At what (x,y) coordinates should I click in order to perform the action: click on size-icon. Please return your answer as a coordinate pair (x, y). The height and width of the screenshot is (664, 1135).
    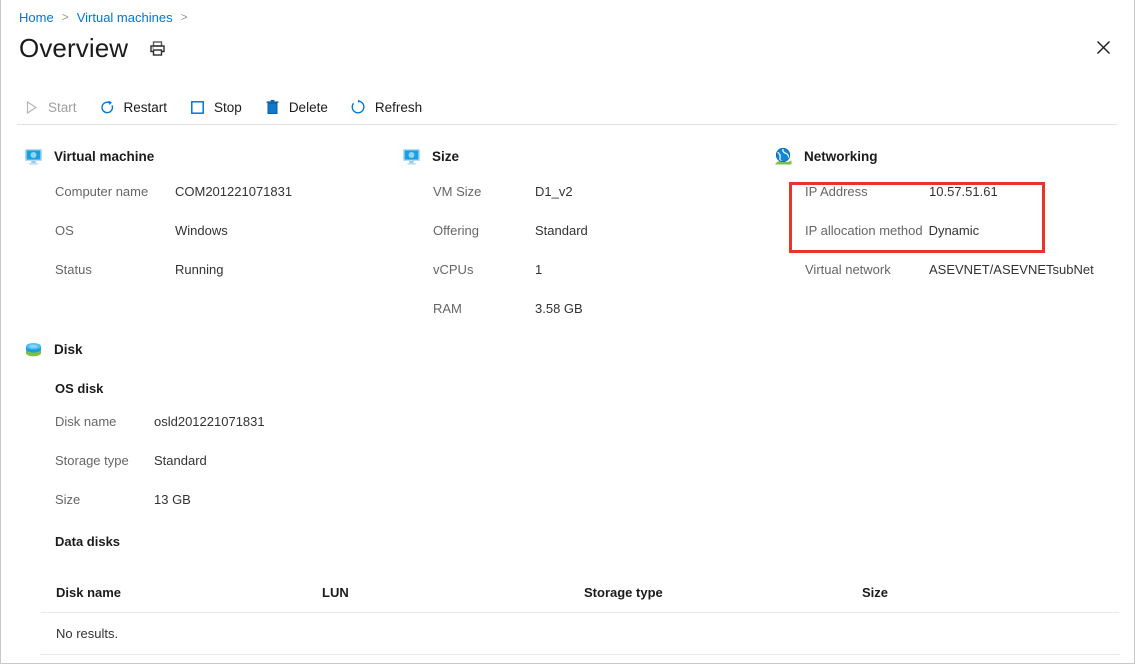
    Looking at the image, I should click on (411, 156).